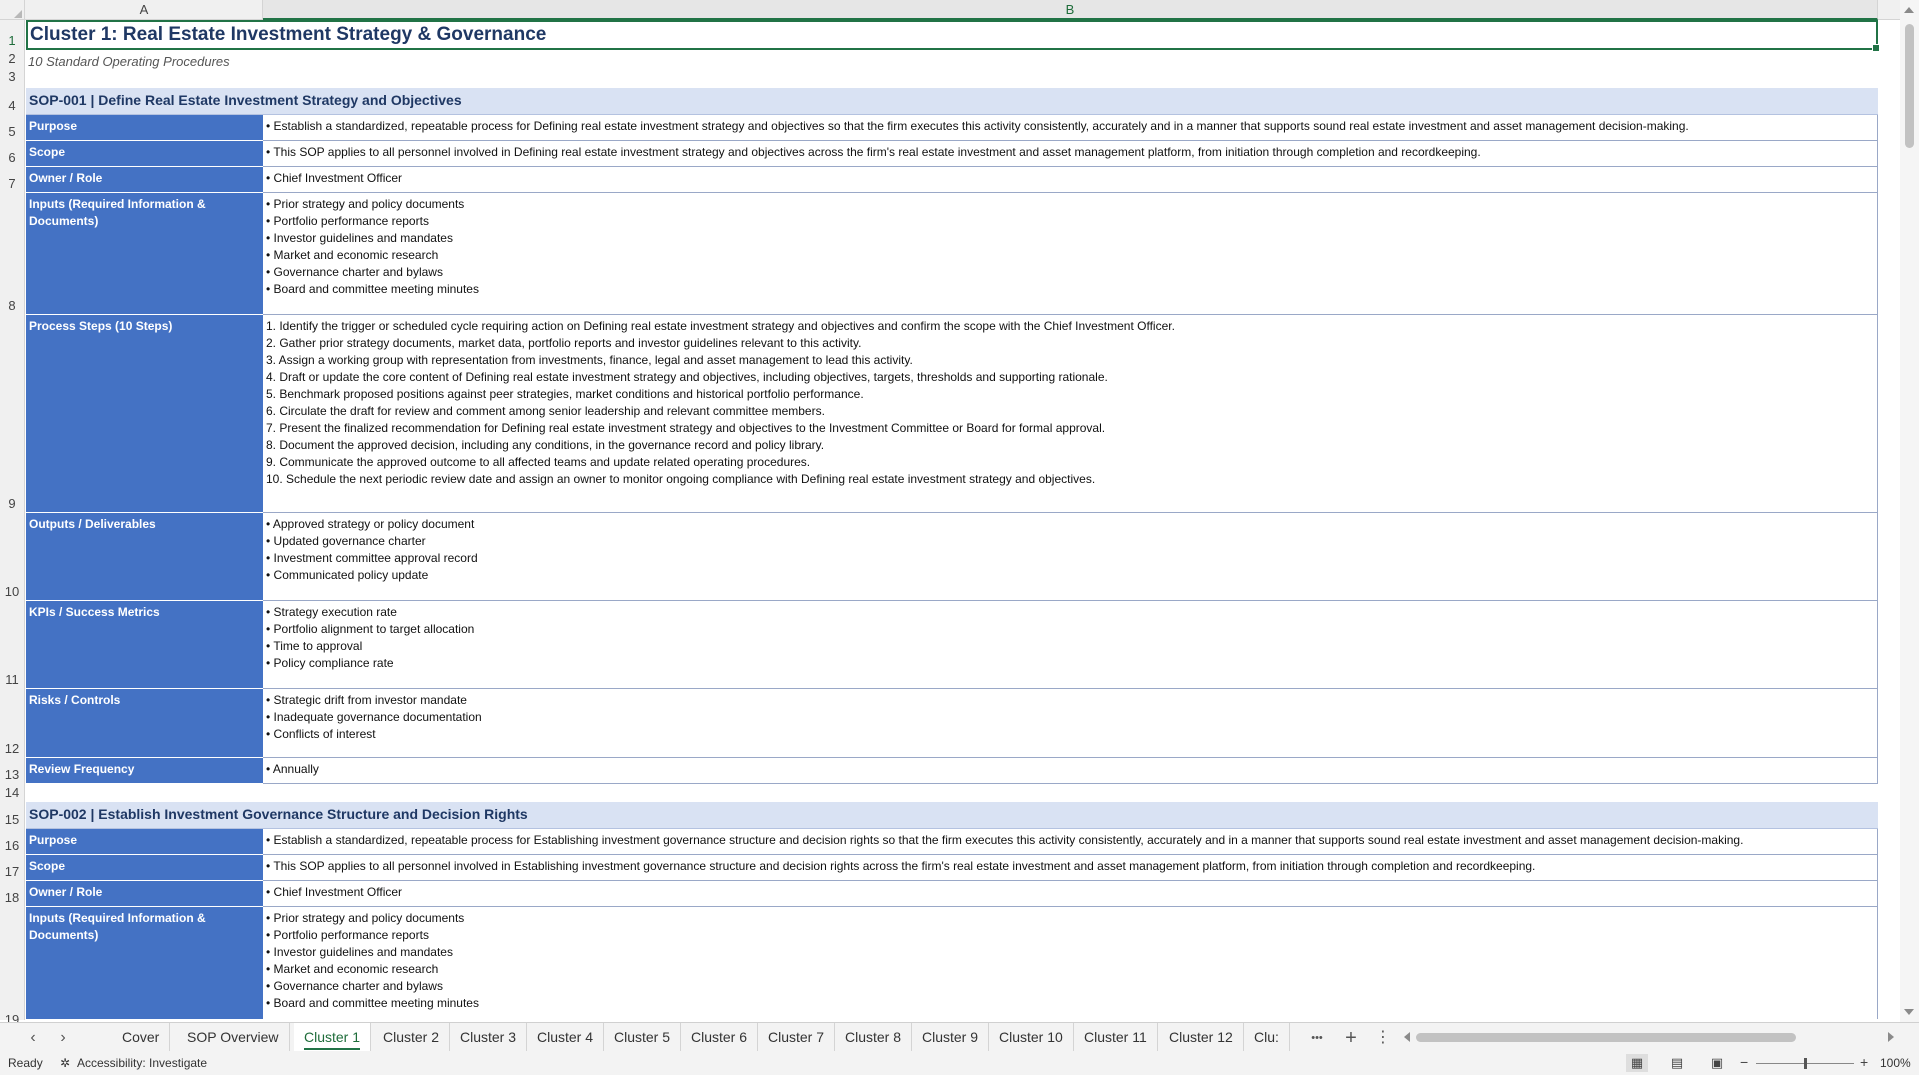 This screenshot has height=1075, width=1919. I want to click on sop-value-line: • Updated governance charter, so click(346, 541).